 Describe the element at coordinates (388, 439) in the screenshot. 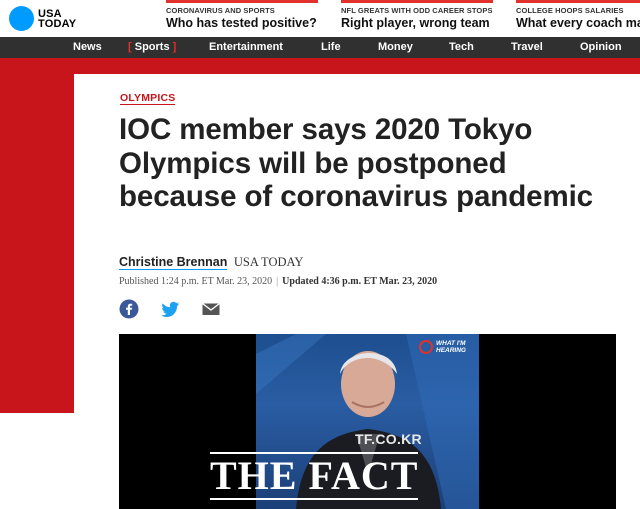

I see `watermark-url: TF.CO.KR` at that location.